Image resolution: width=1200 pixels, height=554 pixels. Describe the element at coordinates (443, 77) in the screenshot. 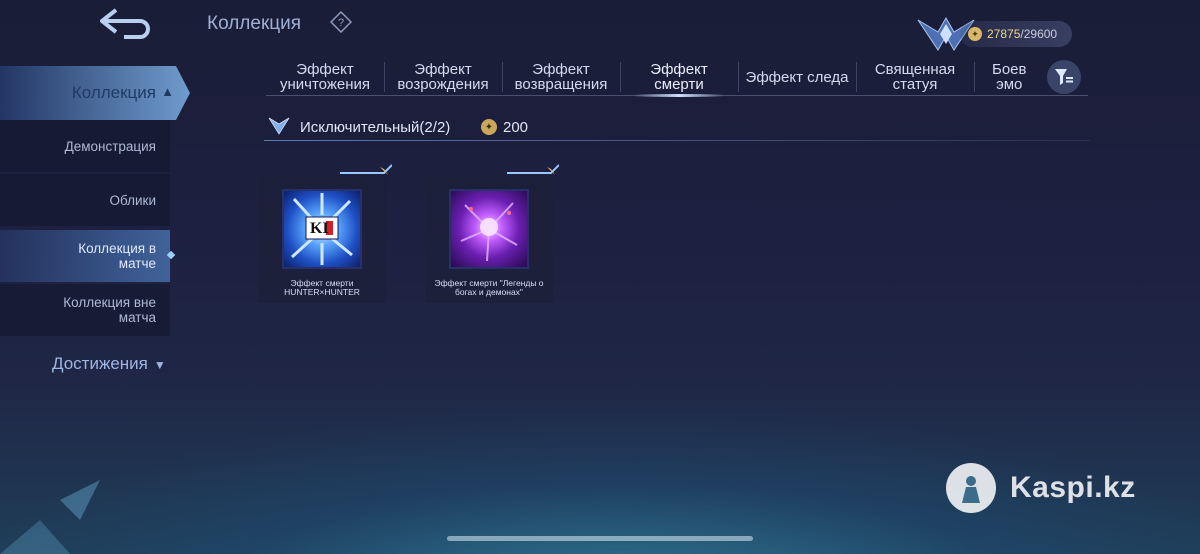

I see `tab-respawn-effect: Эффект возрождения` at that location.